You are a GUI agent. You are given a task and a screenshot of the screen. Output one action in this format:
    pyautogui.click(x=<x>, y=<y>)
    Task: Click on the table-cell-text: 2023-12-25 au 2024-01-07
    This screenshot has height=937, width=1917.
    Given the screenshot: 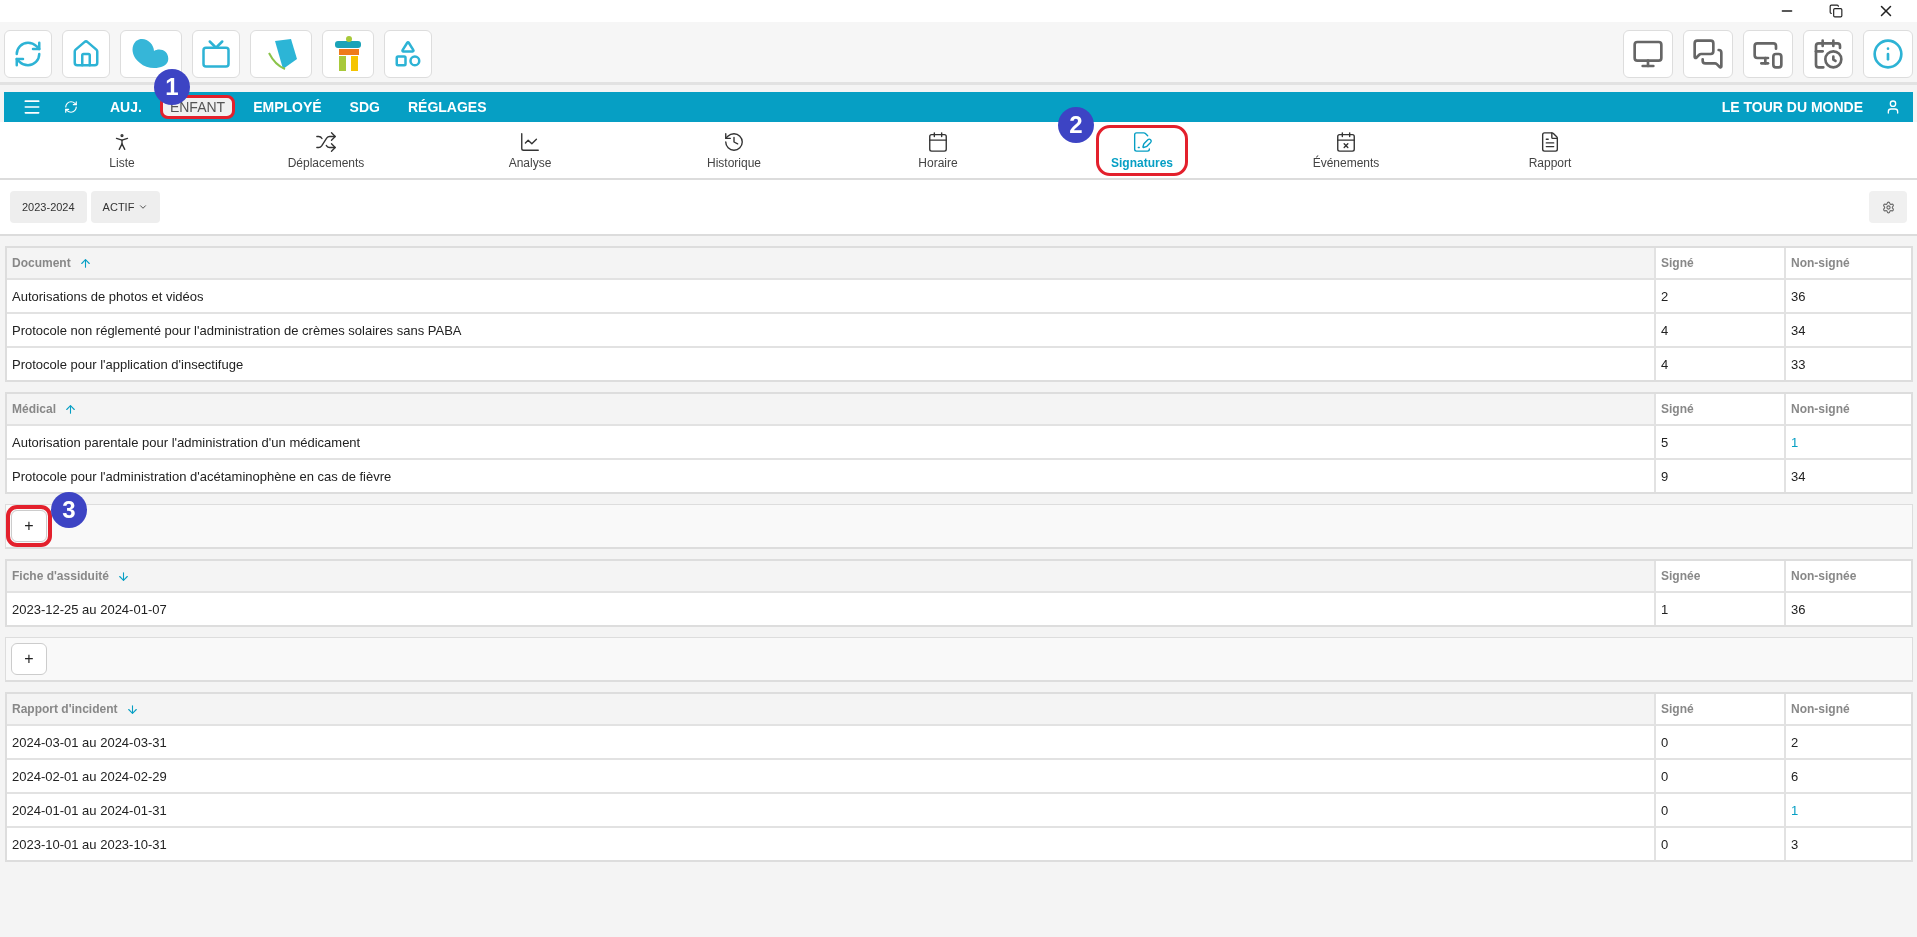 What is the action you would take?
    pyautogui.click(x=89, y=609)
    